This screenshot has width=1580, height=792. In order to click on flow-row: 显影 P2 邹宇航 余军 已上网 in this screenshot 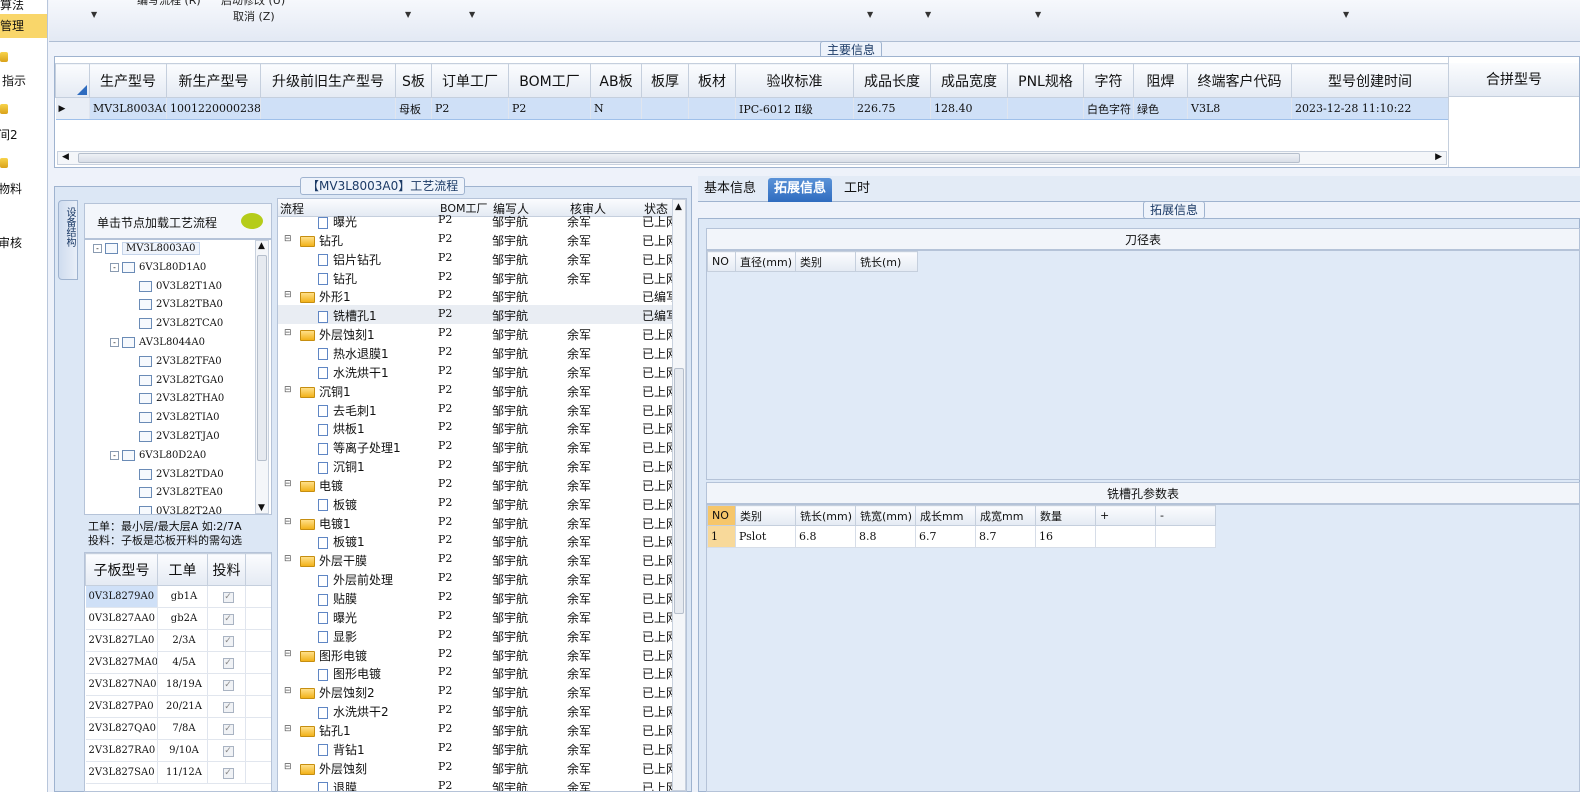, I will do `click(478, 635)`.